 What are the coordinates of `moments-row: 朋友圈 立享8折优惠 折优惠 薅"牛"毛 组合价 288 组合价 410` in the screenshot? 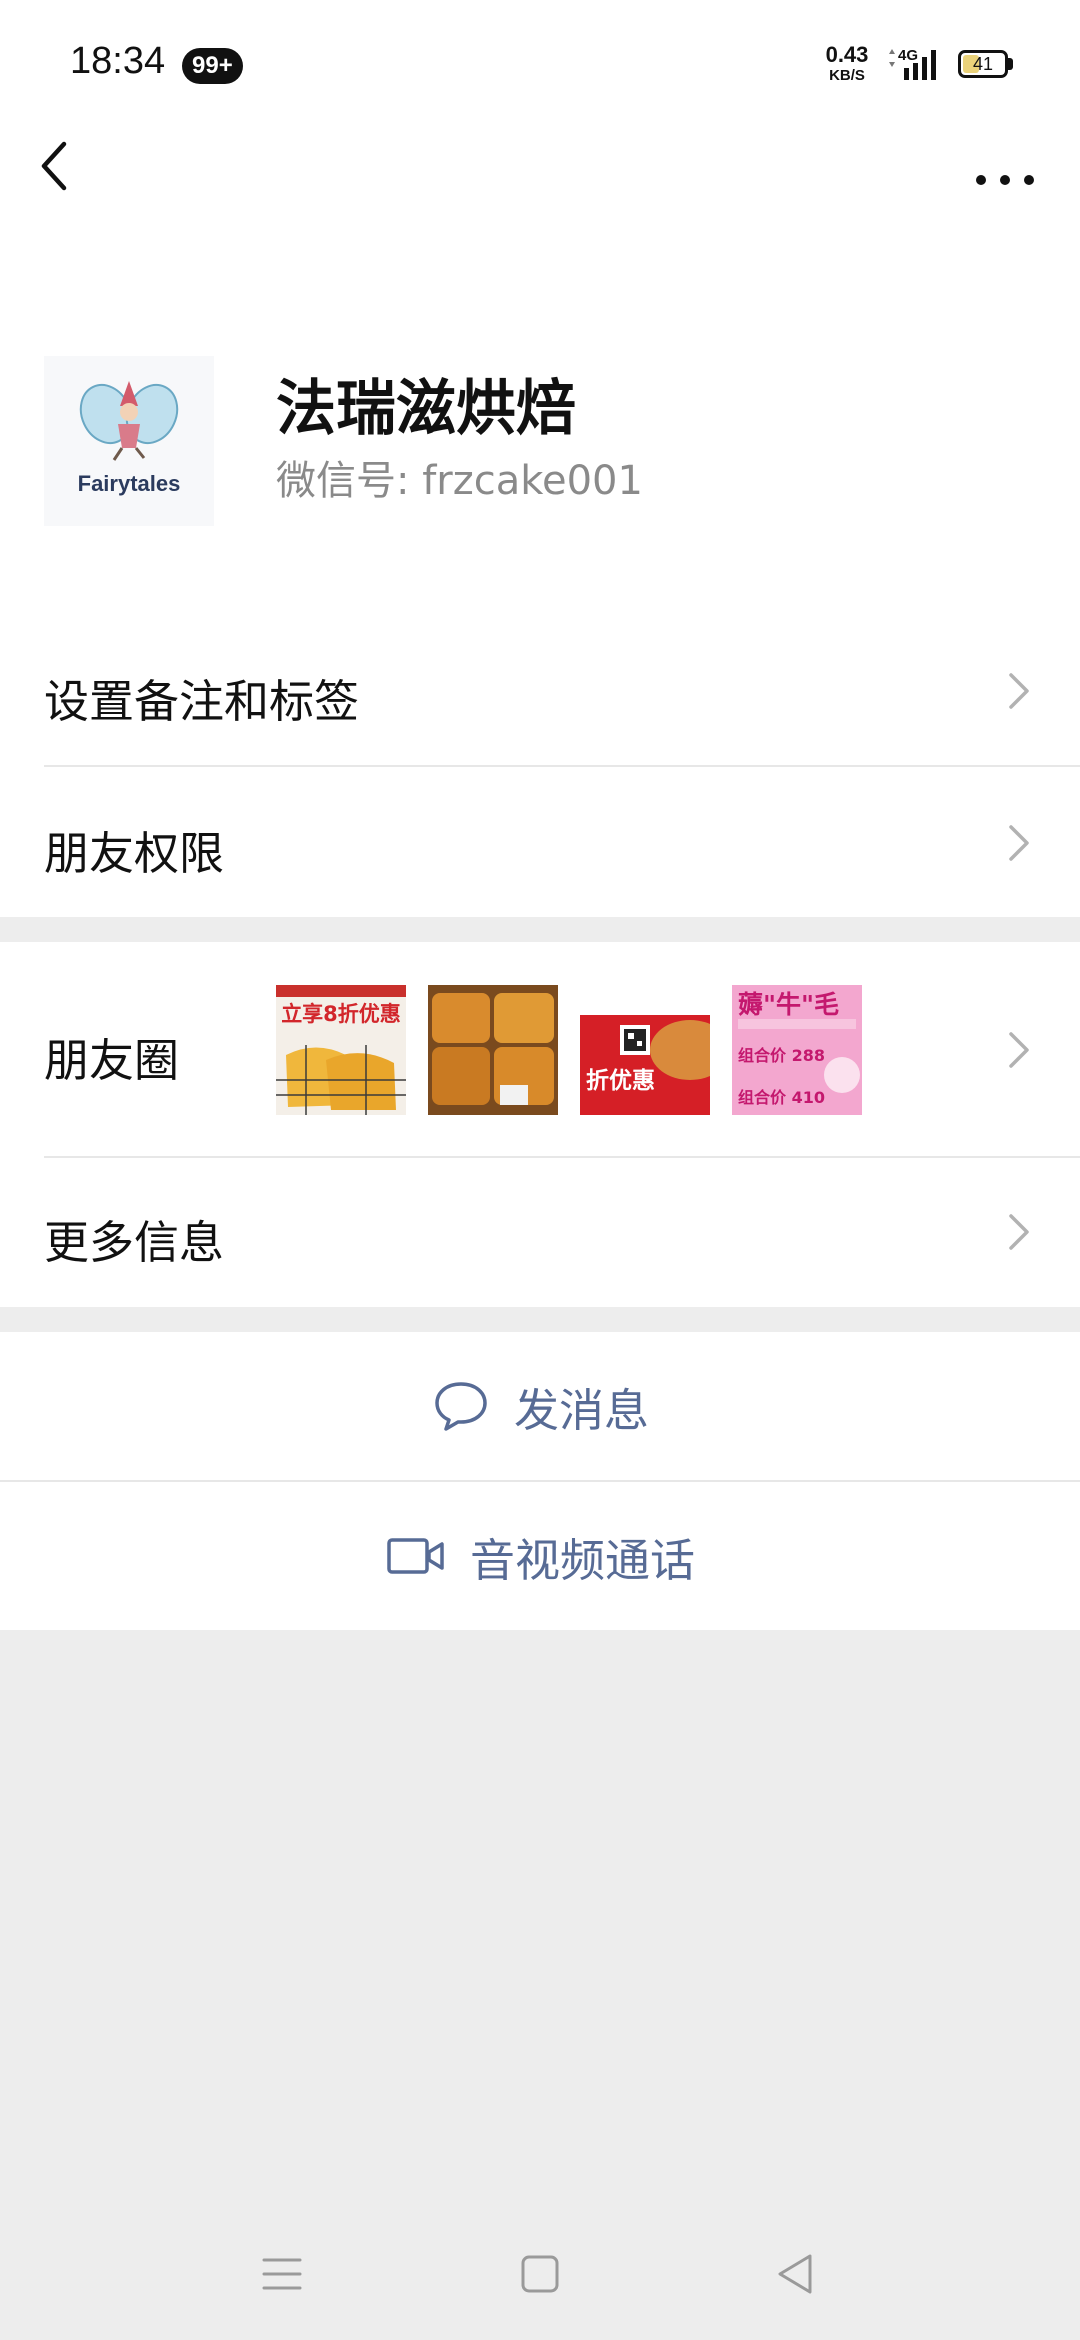 It's located at (540, 1049).